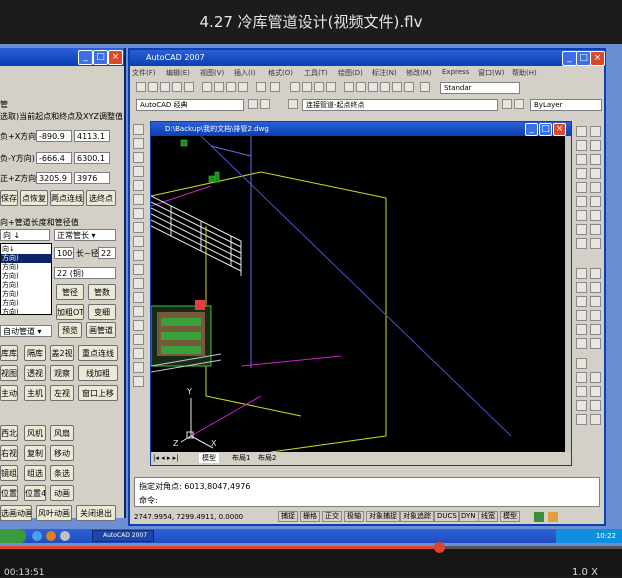 The height and width of the screenshot is (578, 622). What do you see at coordinates (9, 433) in the screenshot?
I see `grid-button: 西北` at bounding box center [9, 433].